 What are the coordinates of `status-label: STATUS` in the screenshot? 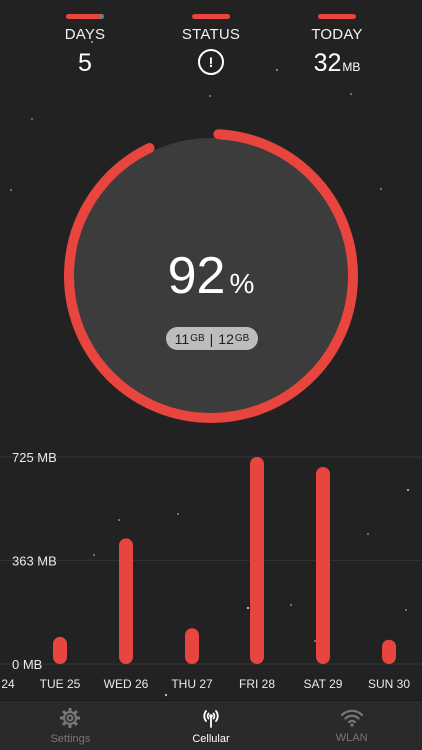 It's located at (211, 34).